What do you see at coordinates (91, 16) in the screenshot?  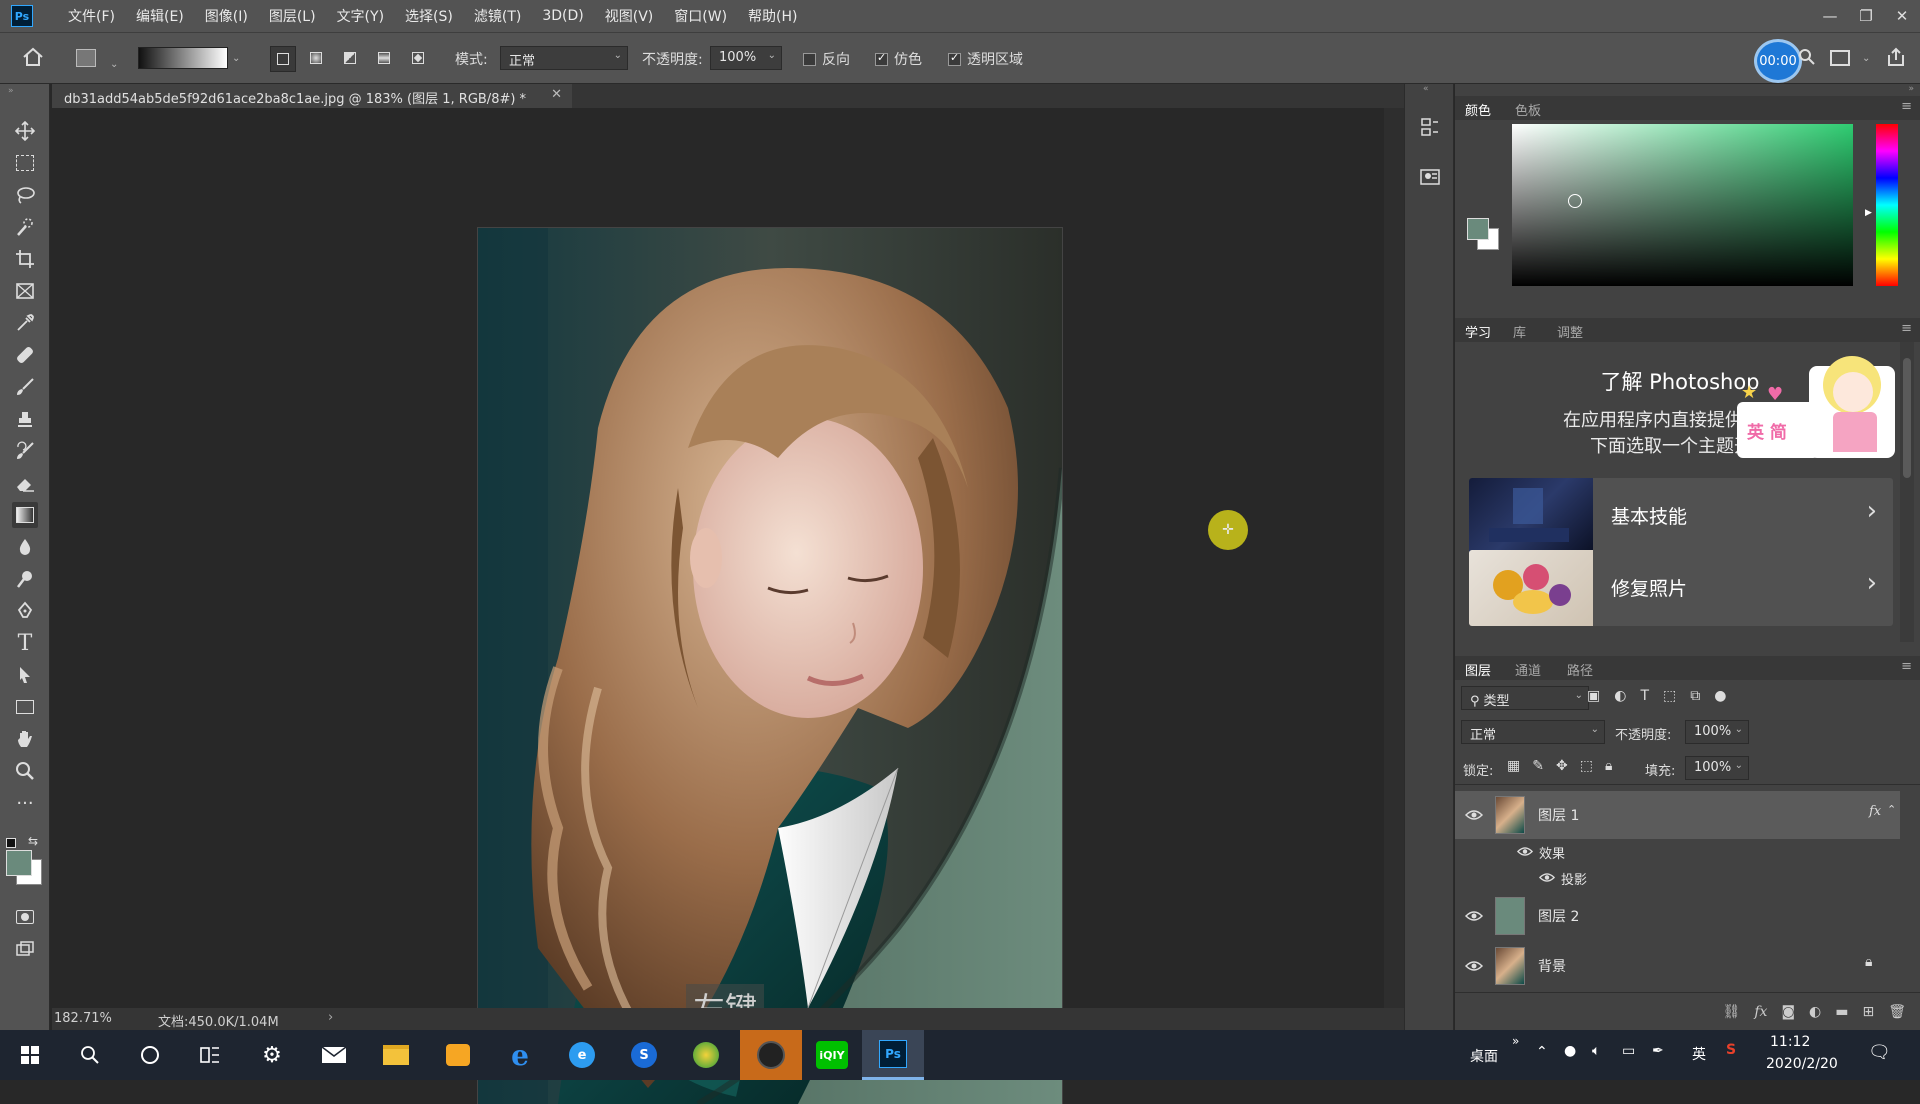 I see `menu-file: 文件(F)` at bounding box center [91, 16].